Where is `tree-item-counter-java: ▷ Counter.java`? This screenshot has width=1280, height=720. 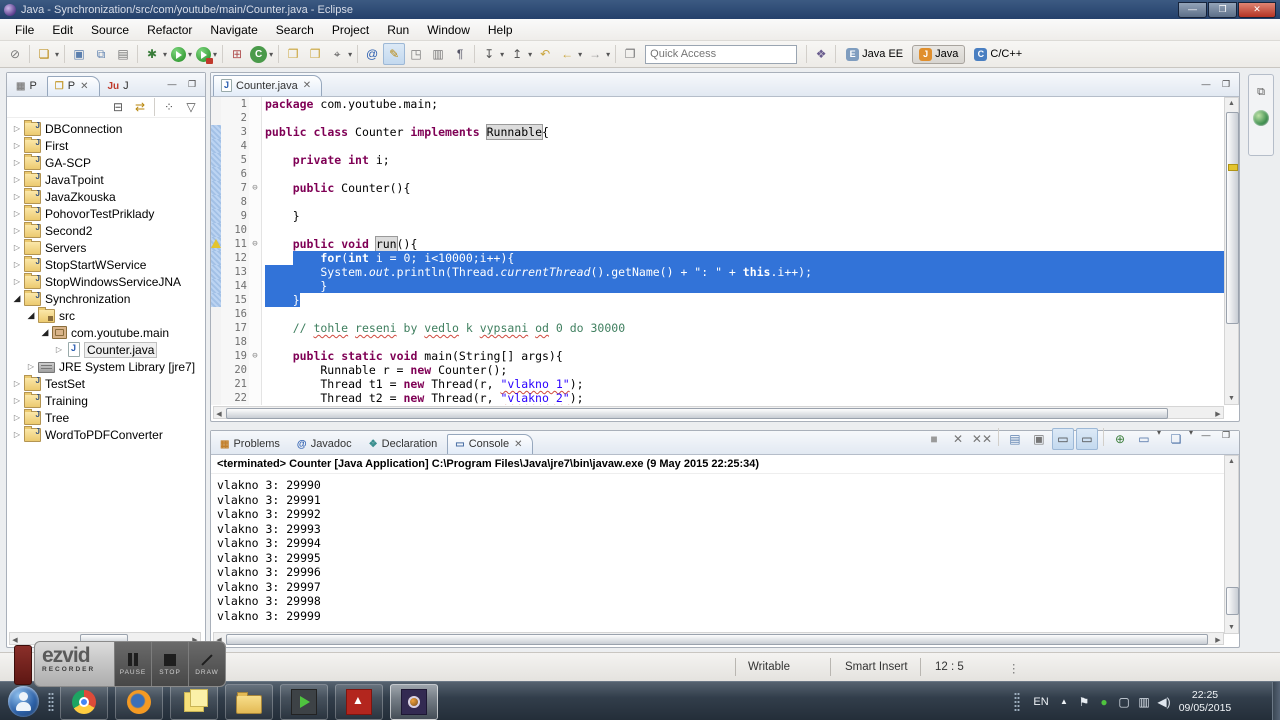 tree-item-counter-java: ▷ Counter.java is located at coordinates (106, 349).